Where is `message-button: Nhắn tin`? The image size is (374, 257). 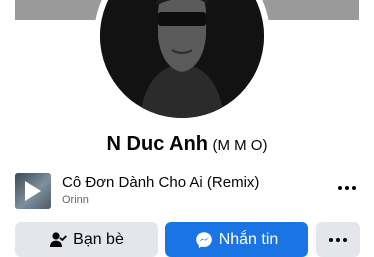
message-button: Nhắn tin is located at coordinates (236, 239).